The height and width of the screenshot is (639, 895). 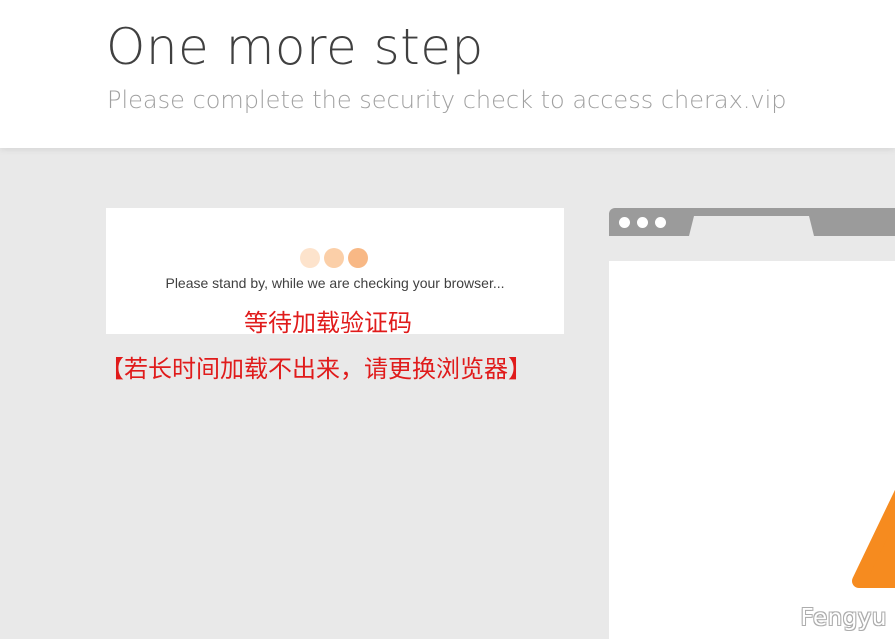 I want to click on page-title: One more step, so click(x=295, y=47).